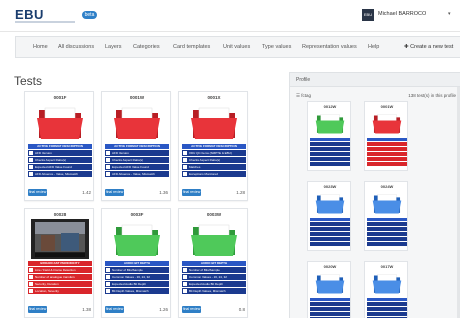 The height and width of the screenshot is (318, 460). Describe the element at coordinates (230, 16) in the screenshot. I see `top-bar: EBU beta EBU Michael BARROCO ▾` at that location.